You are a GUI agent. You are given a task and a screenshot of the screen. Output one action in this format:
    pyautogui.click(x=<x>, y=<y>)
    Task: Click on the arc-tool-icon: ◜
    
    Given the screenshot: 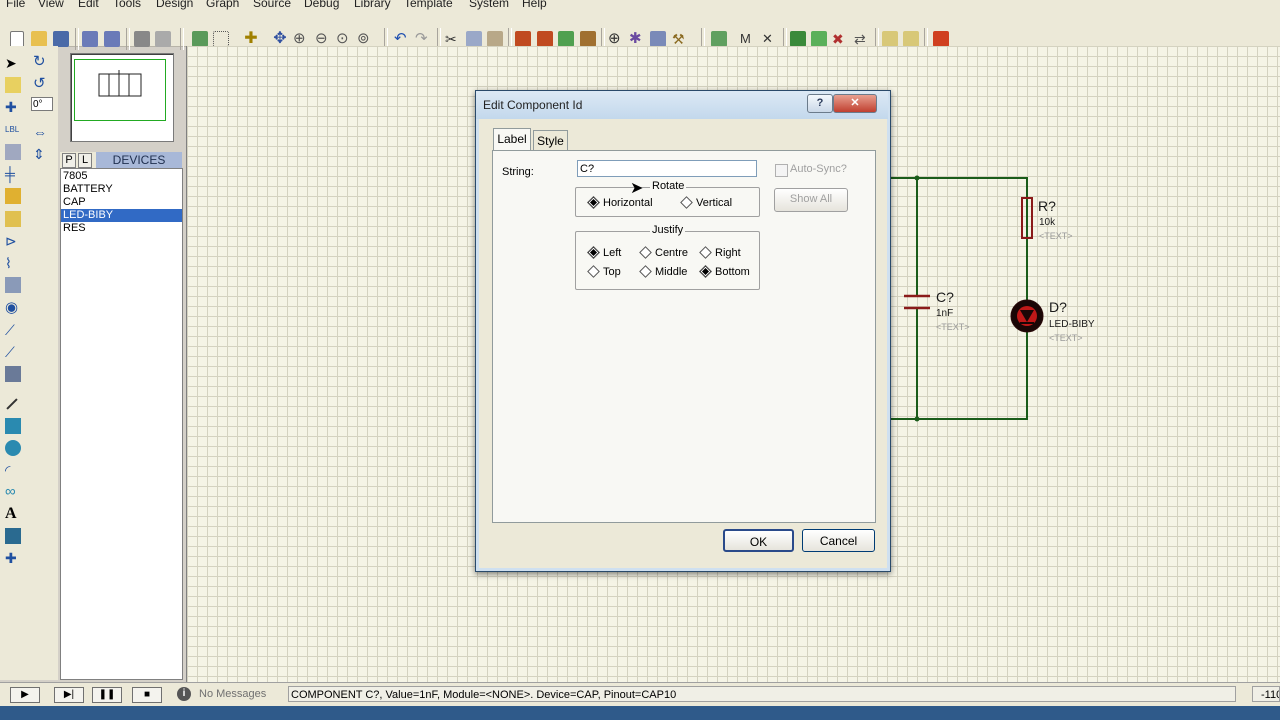 What is the action you would take?
    pyautogui.click(x=13, y=470)
    